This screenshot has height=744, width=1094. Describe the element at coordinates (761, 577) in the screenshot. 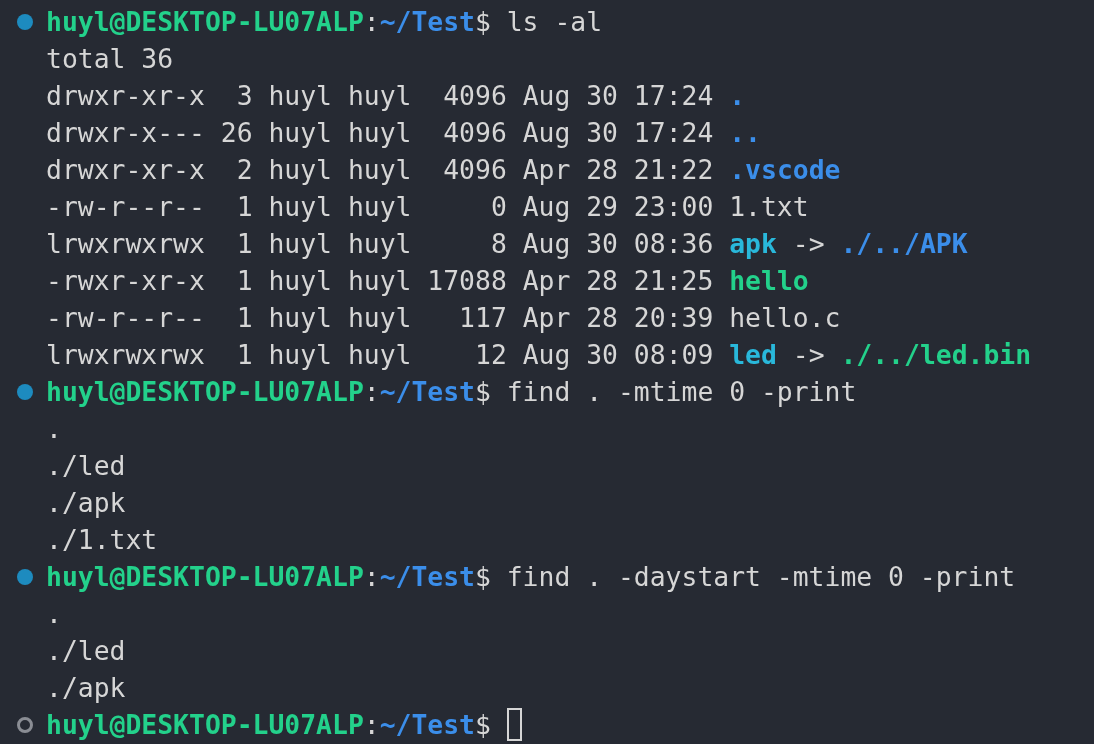

I see `command-text: find . -daystart -mtime 0 -print` at that location.